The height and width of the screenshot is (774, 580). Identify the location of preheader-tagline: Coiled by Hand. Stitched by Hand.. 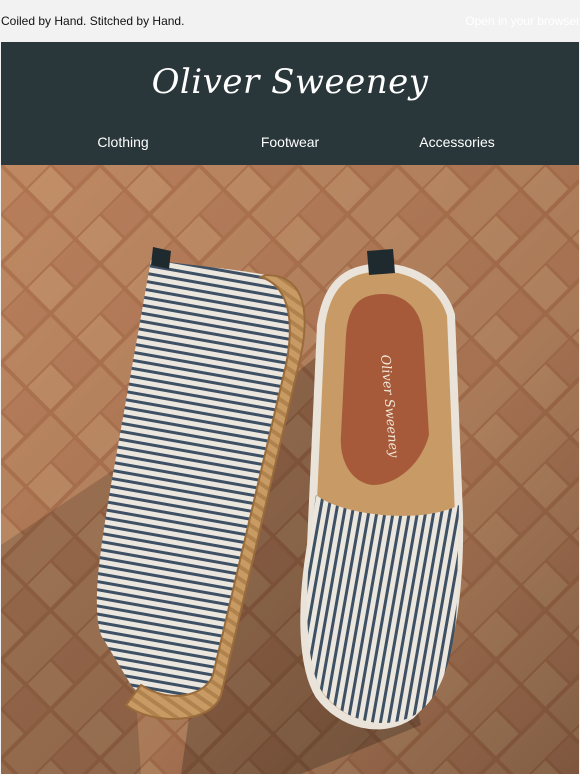
(93, 21).